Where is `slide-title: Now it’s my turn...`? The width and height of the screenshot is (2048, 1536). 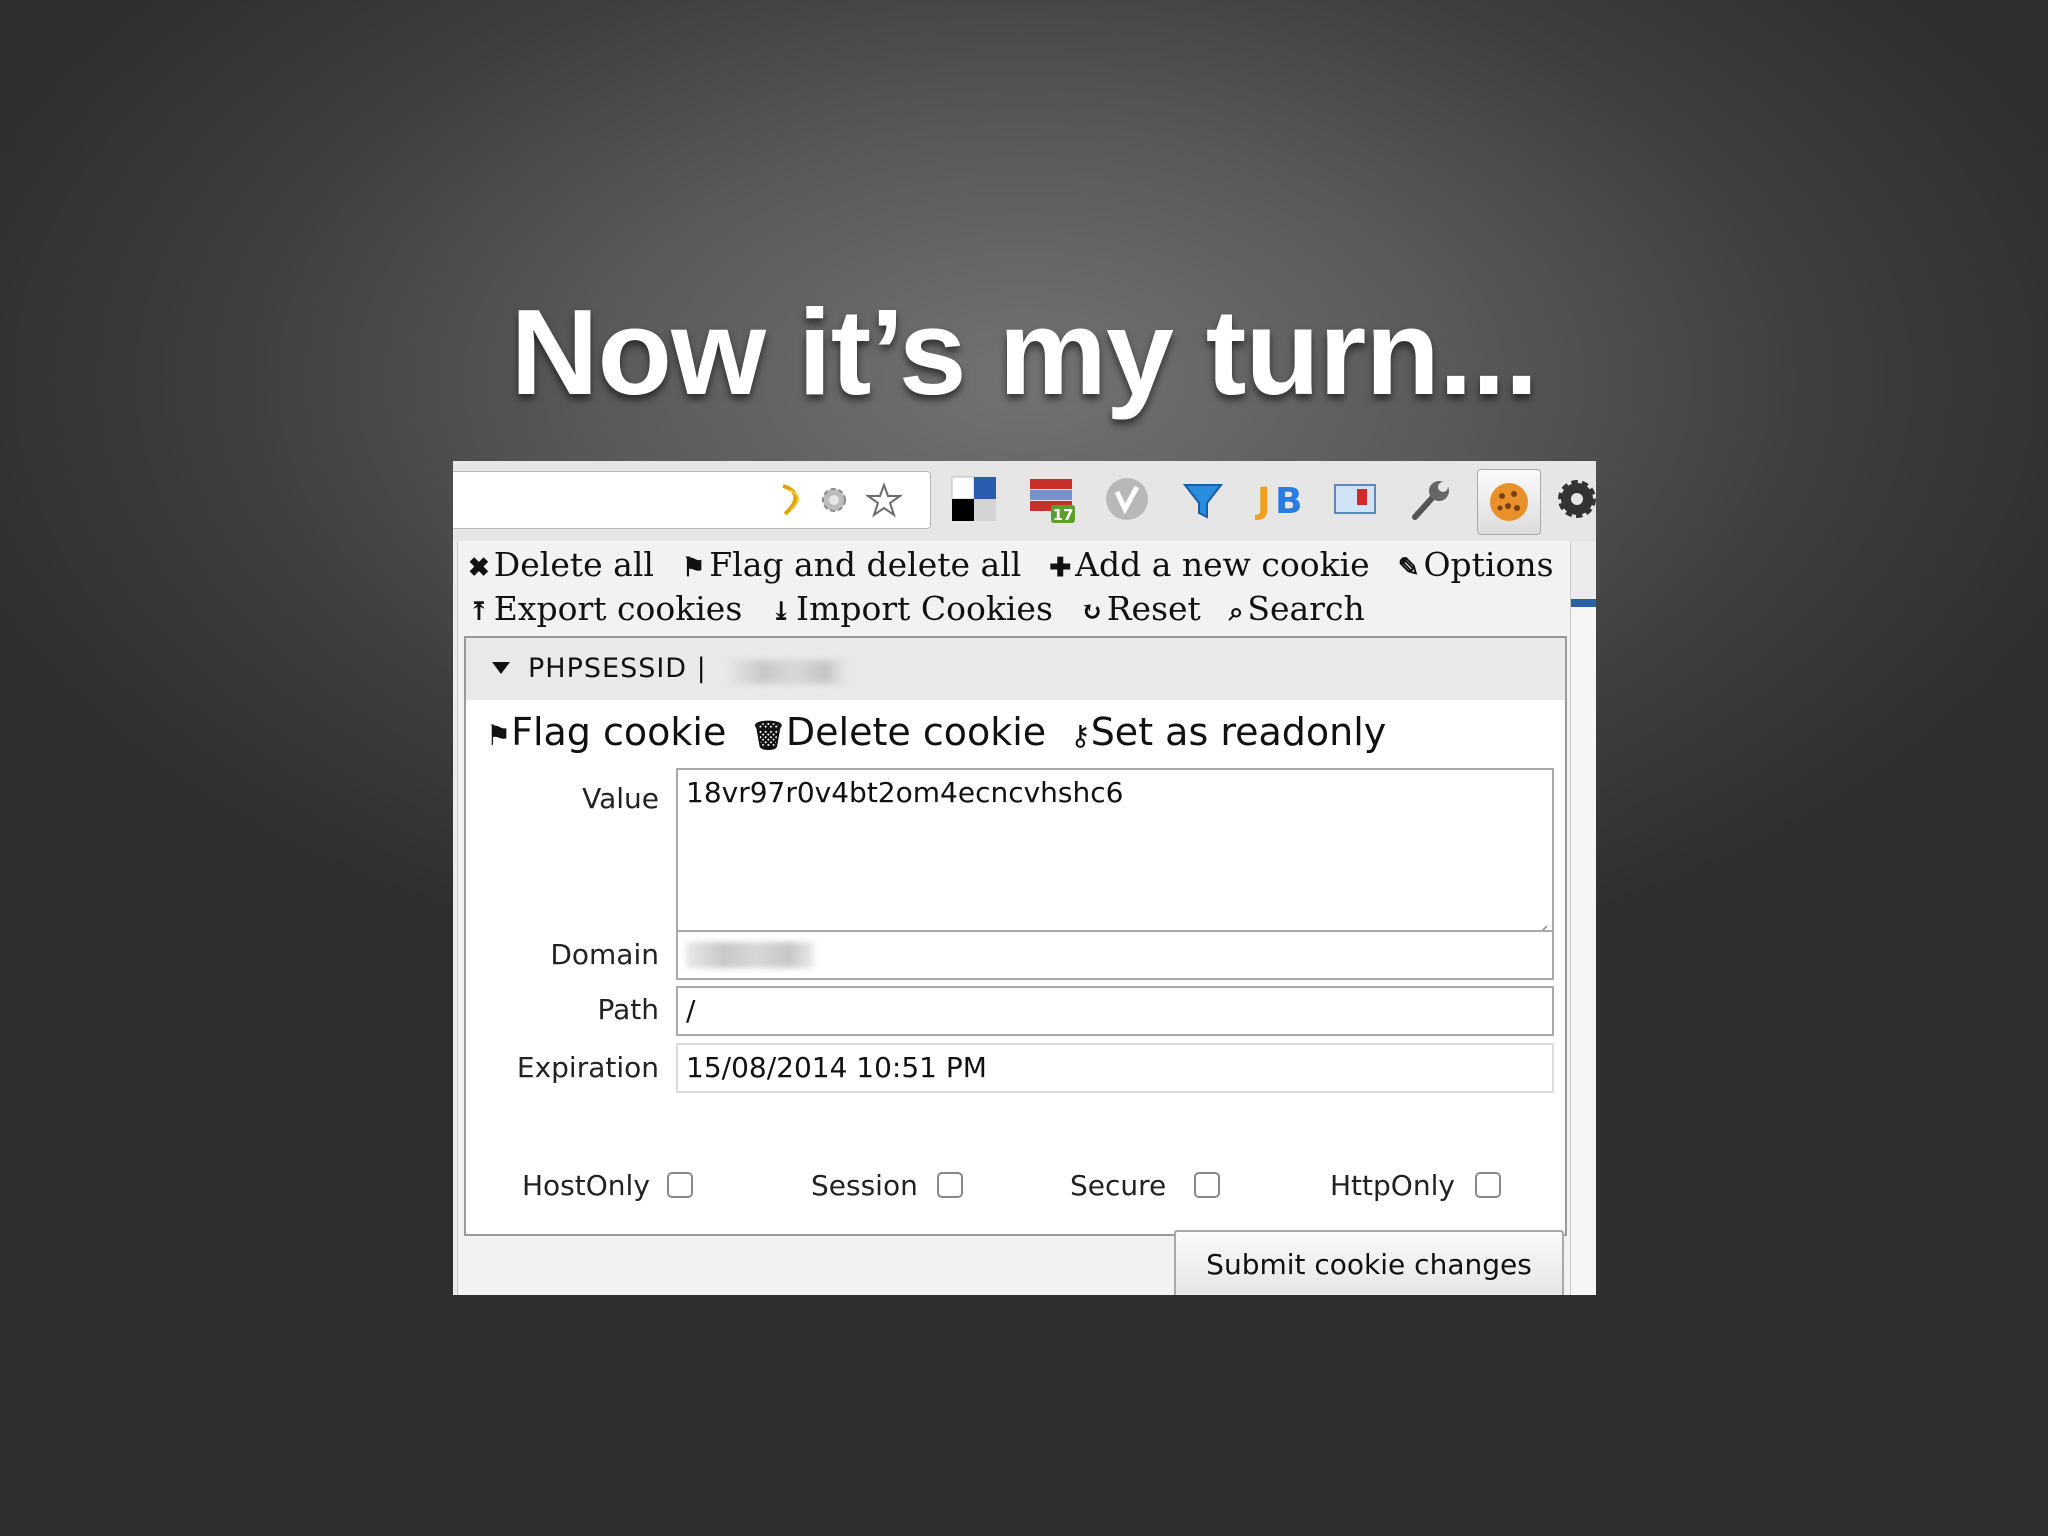 slide-title: Now it’s my turn... is located at coordinates (1024, 352).